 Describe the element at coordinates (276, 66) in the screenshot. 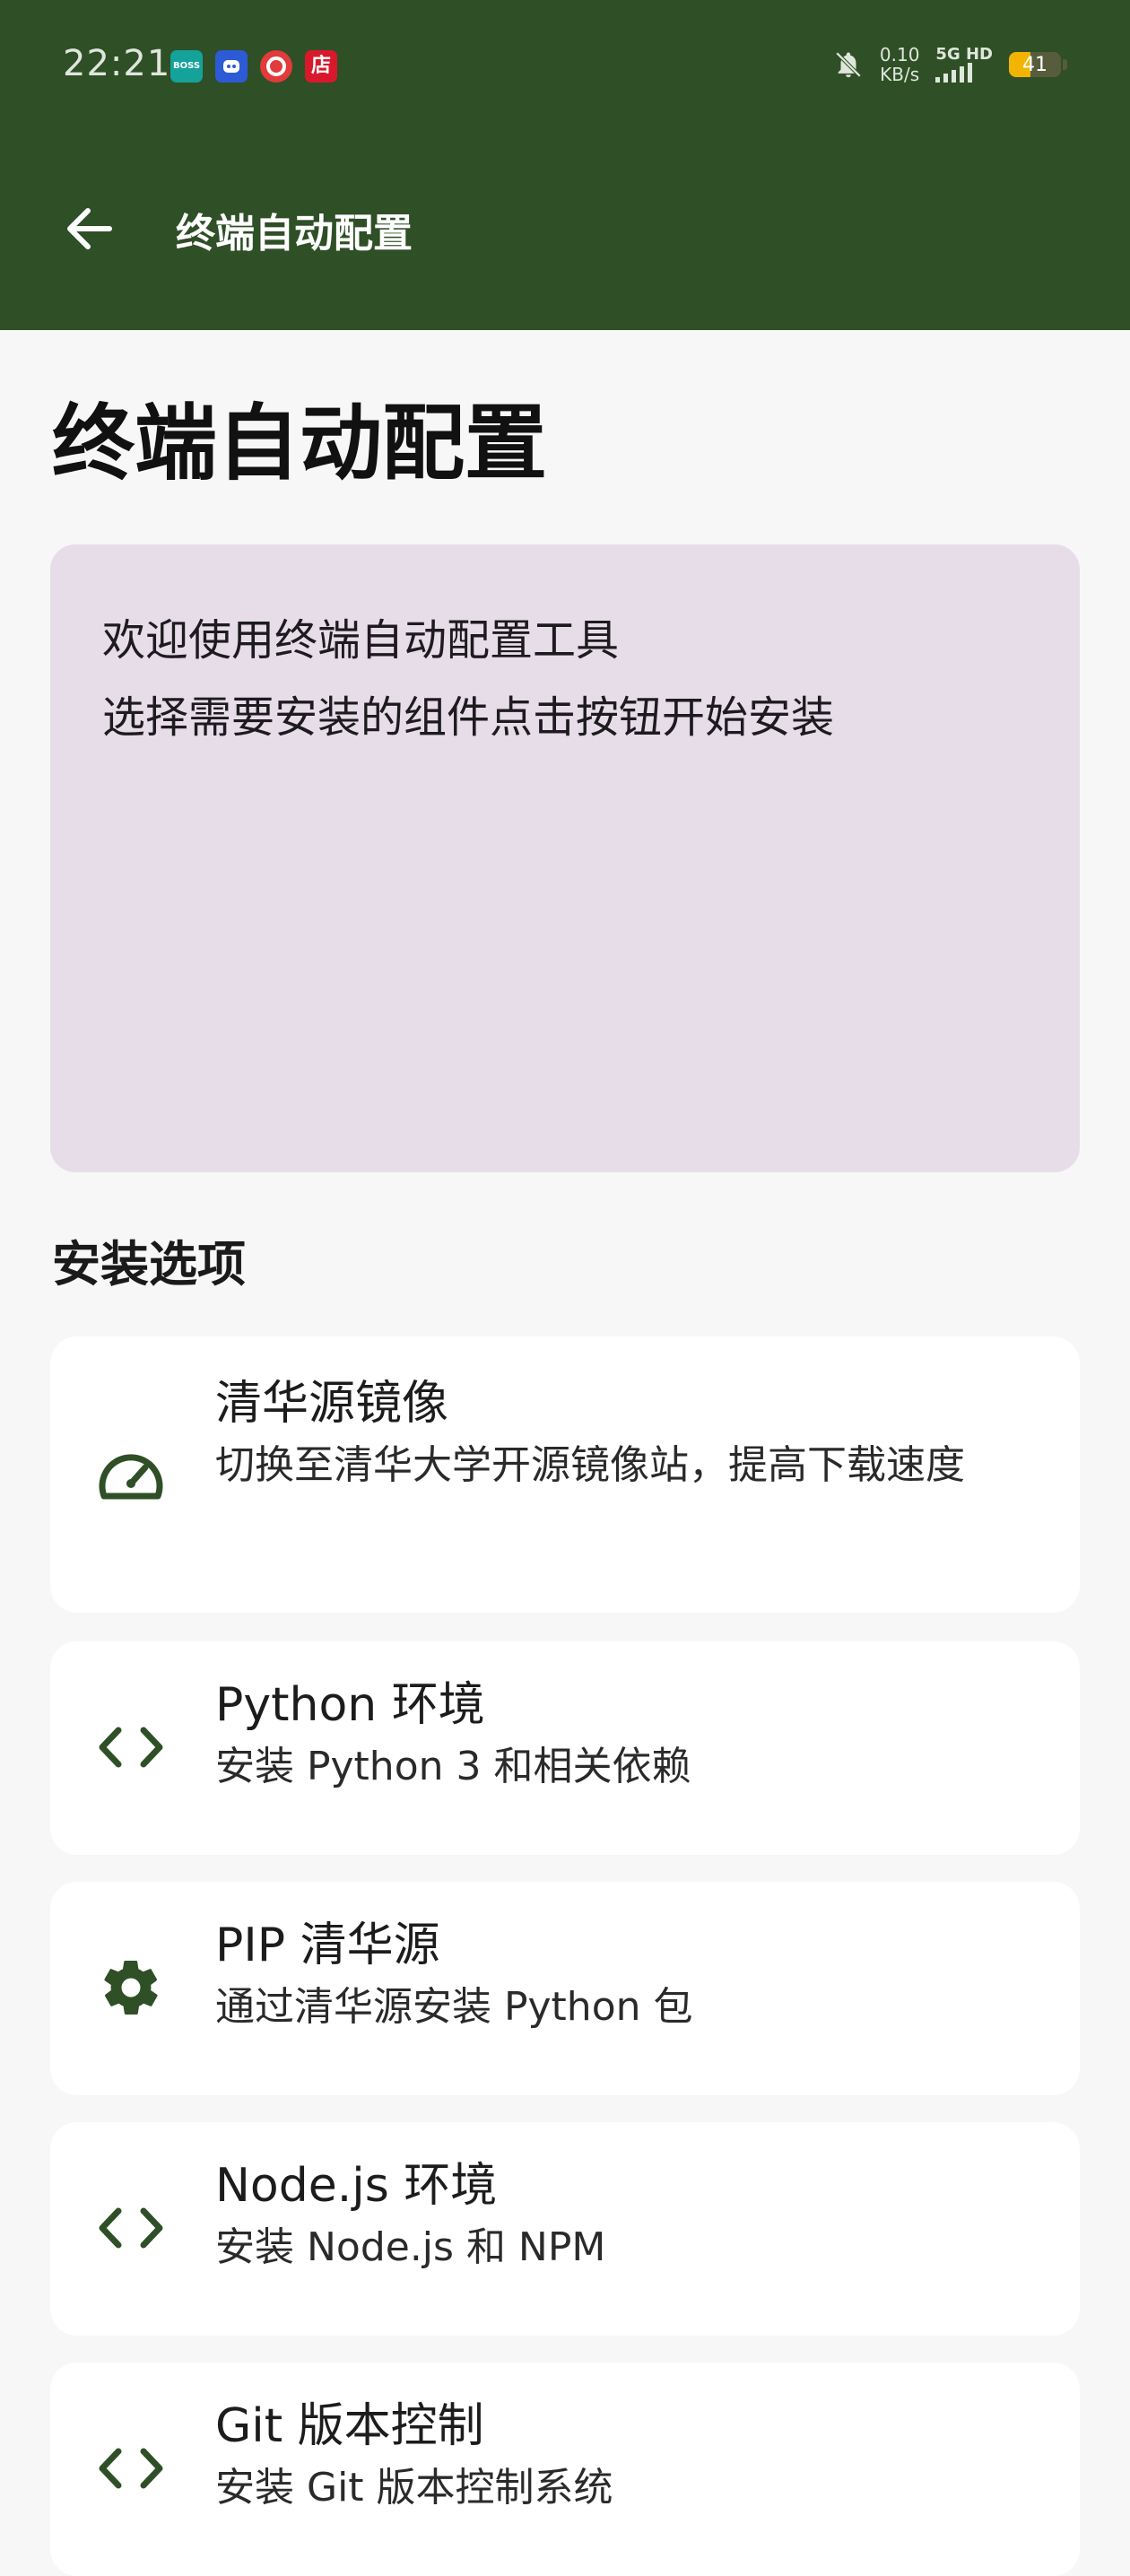

I see `red-app-icon` at that location.